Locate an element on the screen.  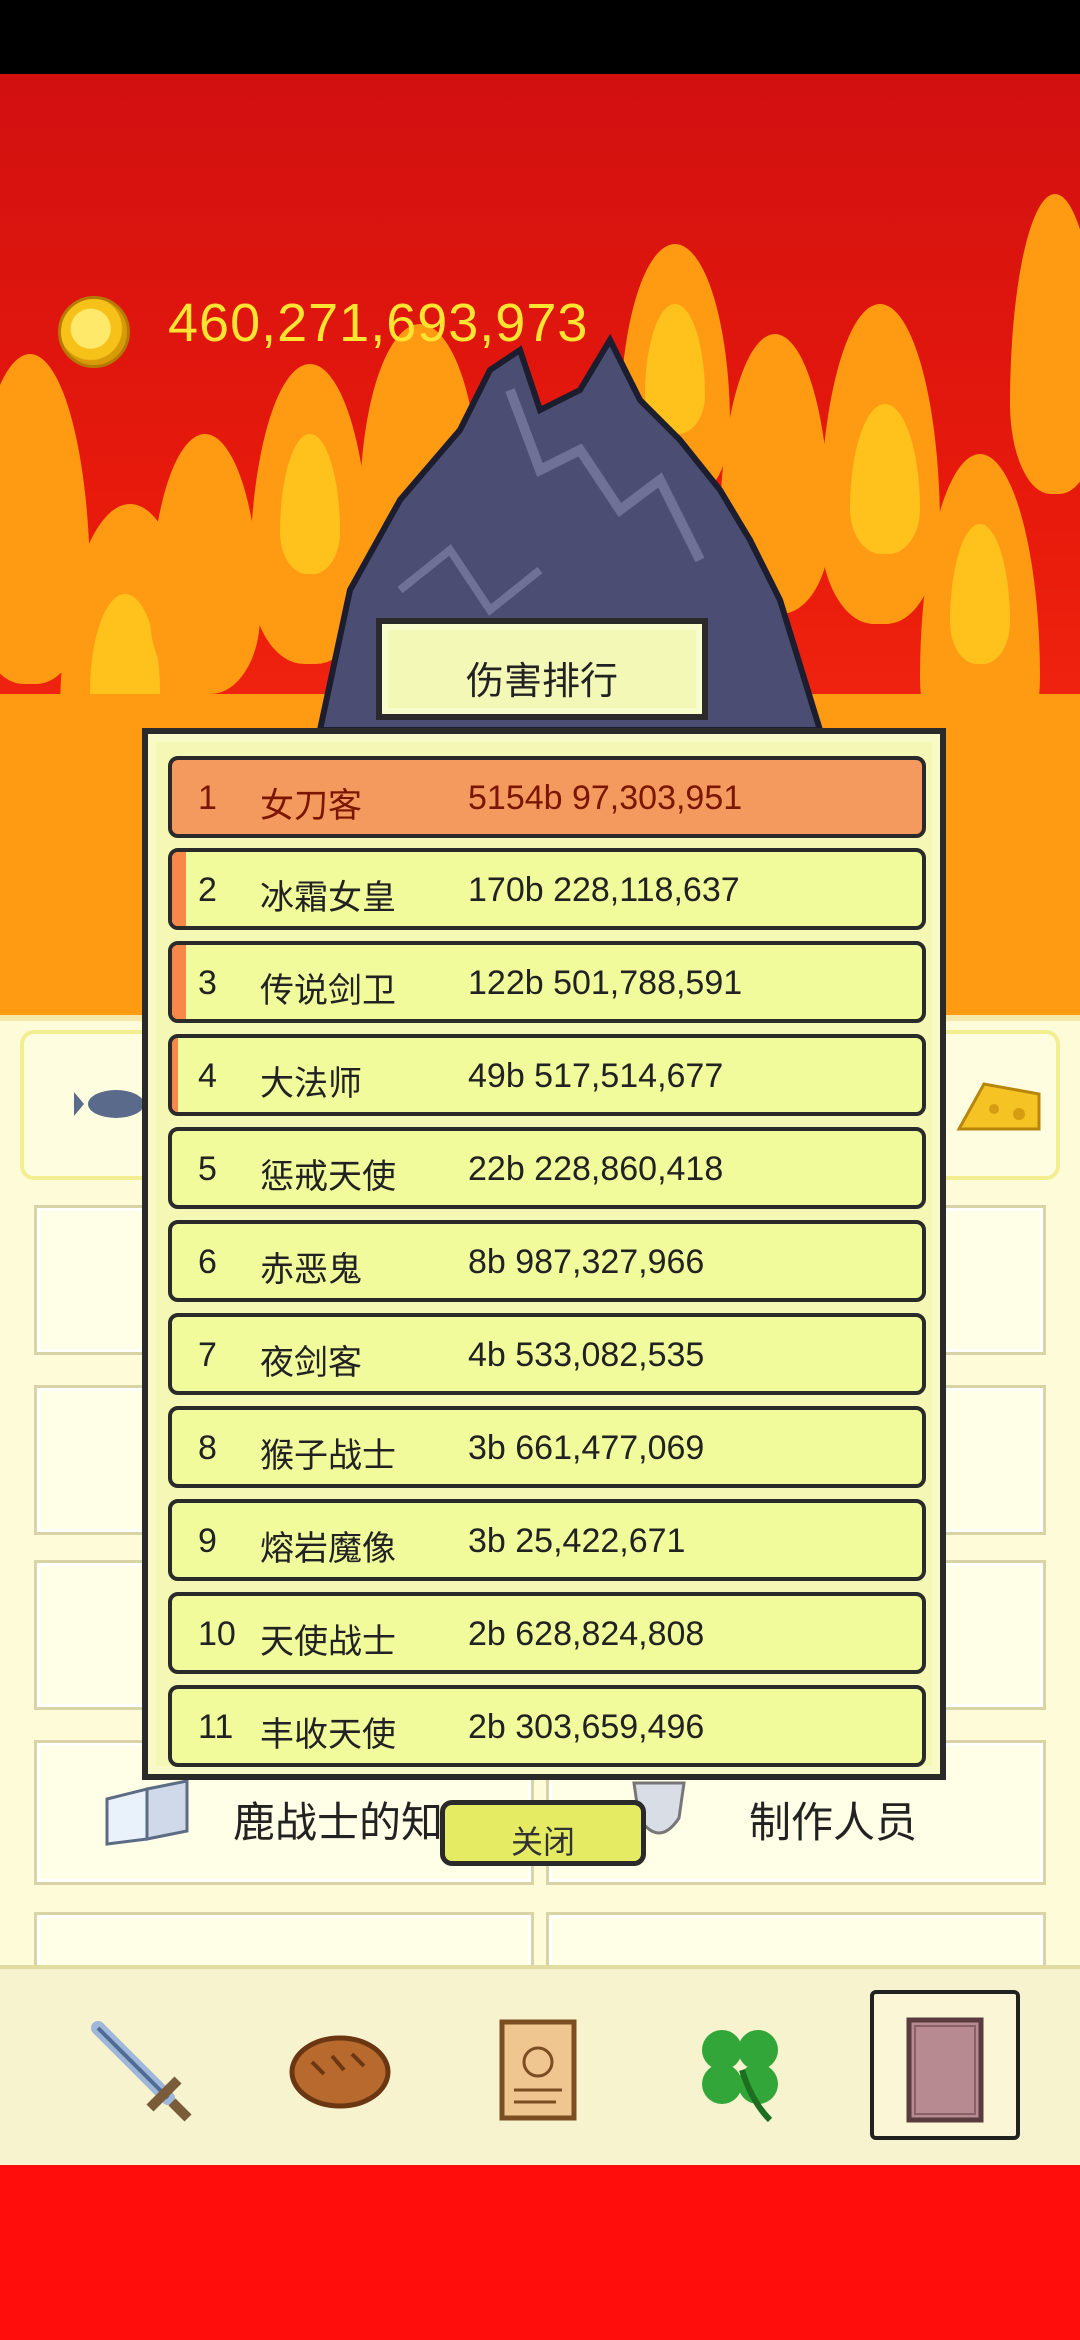
sword-icon is located at coordinates (140, 2070).